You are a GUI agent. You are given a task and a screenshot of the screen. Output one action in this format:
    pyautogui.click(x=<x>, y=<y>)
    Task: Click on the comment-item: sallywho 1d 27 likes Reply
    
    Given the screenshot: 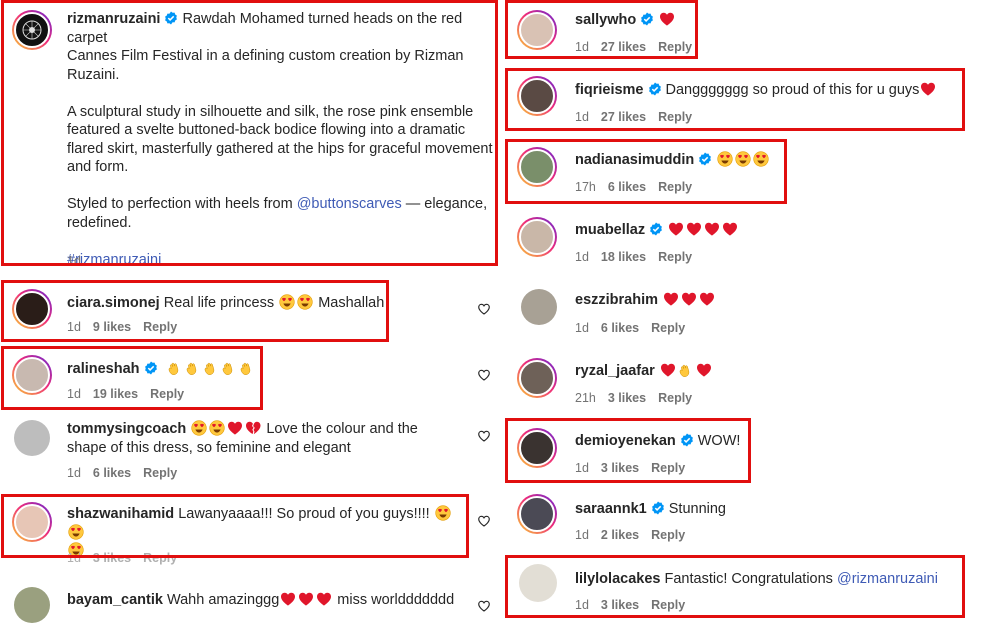 What is the action you would take?
    pyautogui.click(x=752, y=30)
    